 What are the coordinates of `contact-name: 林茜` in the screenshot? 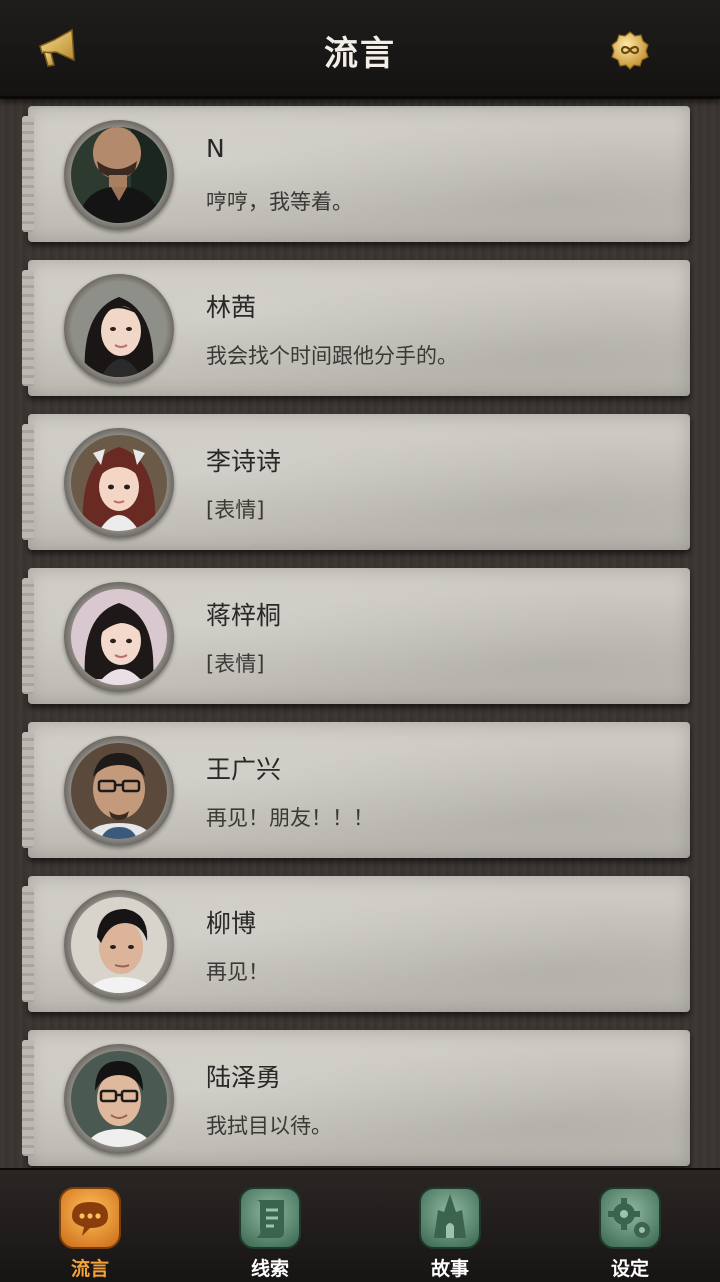 It's located at (231, 307).